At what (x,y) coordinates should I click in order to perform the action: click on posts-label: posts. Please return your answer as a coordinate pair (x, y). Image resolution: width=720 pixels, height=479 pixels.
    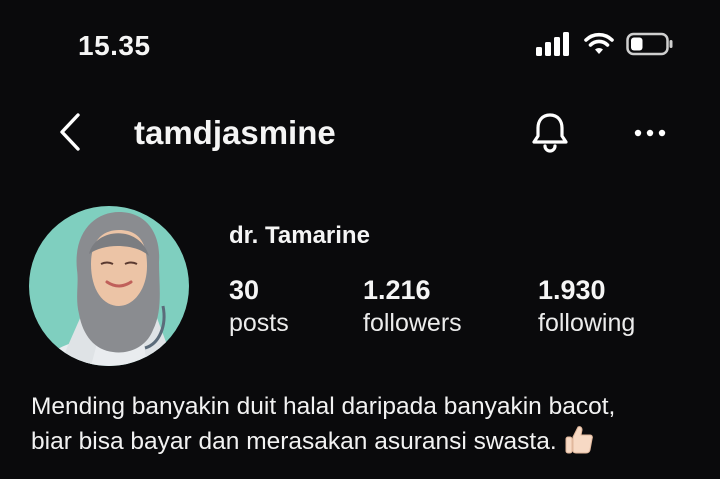
    Looking at the image, I should click on (259, 323).